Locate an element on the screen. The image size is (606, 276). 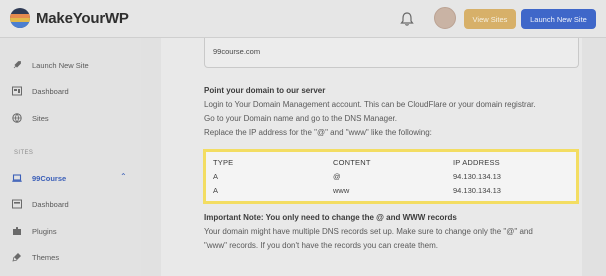
table-header-type: TYPE is located at coordinates (223, 162).